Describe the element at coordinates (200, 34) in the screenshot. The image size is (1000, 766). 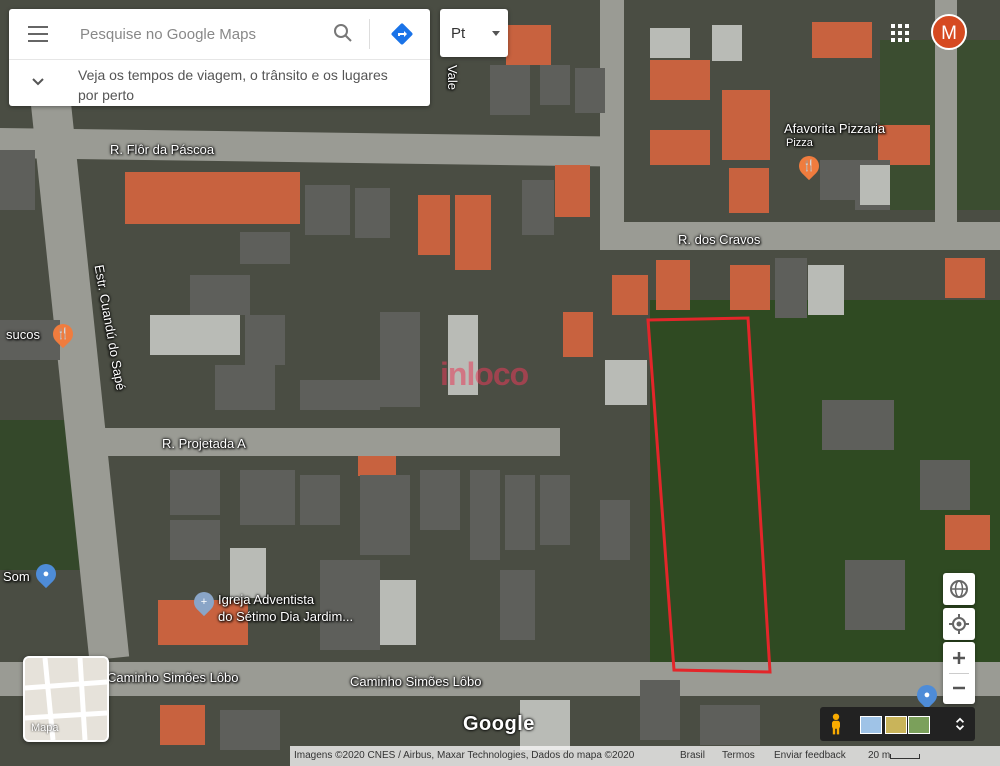
I see `search-input` at that location.